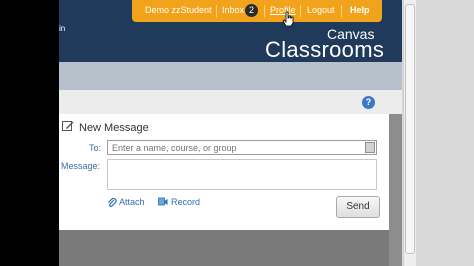  I want to click on record-link: Record, so click(185, 202).